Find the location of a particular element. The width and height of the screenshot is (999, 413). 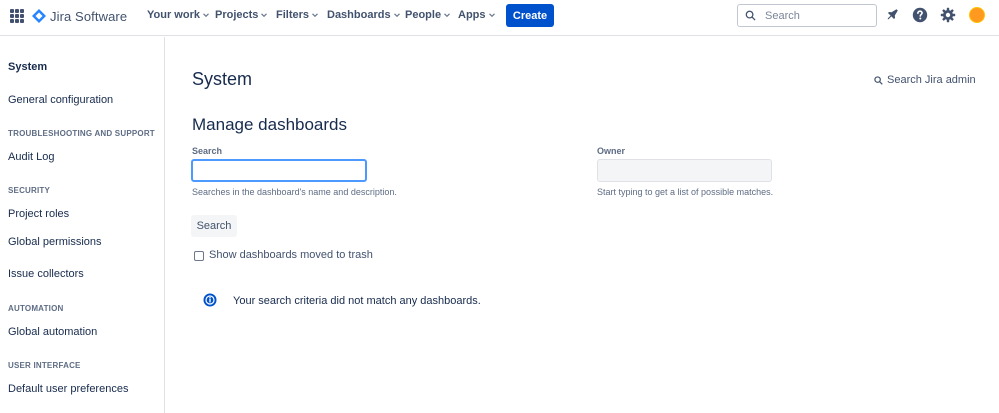

sidebar-title: System is located at coordinates (28, 67).